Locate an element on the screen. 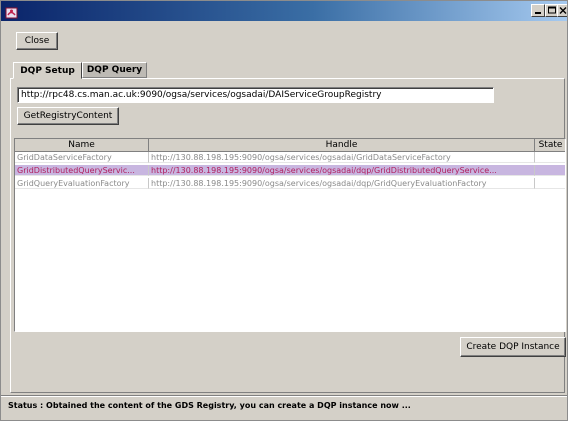 The height and width of the screenshot is (421, 568). title-bar is located at coordinates (284, 11).